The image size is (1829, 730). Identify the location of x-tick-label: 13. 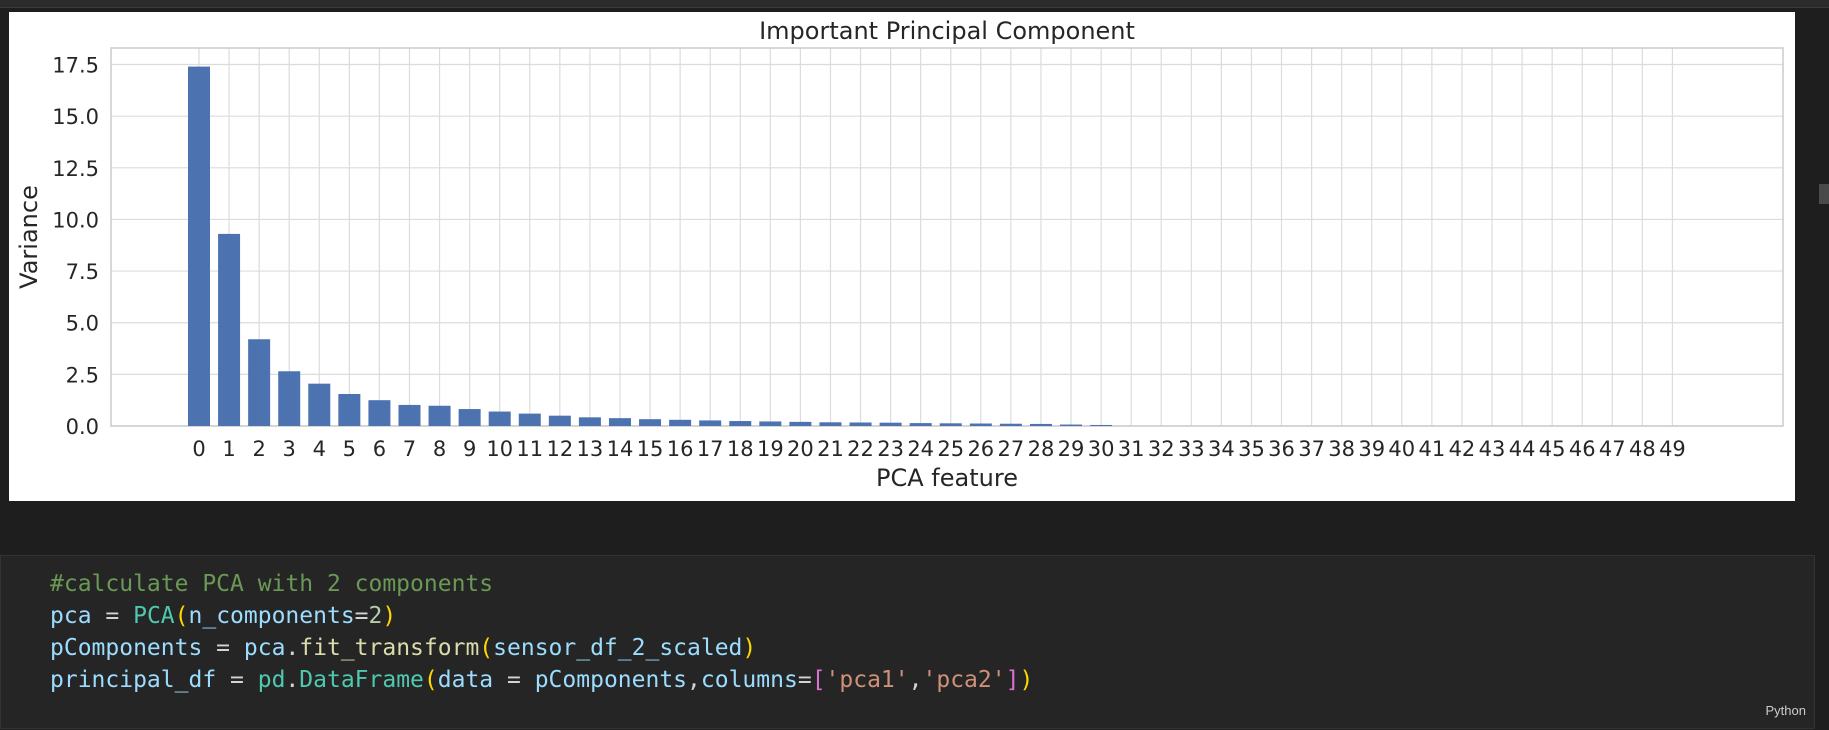
(590, 449).